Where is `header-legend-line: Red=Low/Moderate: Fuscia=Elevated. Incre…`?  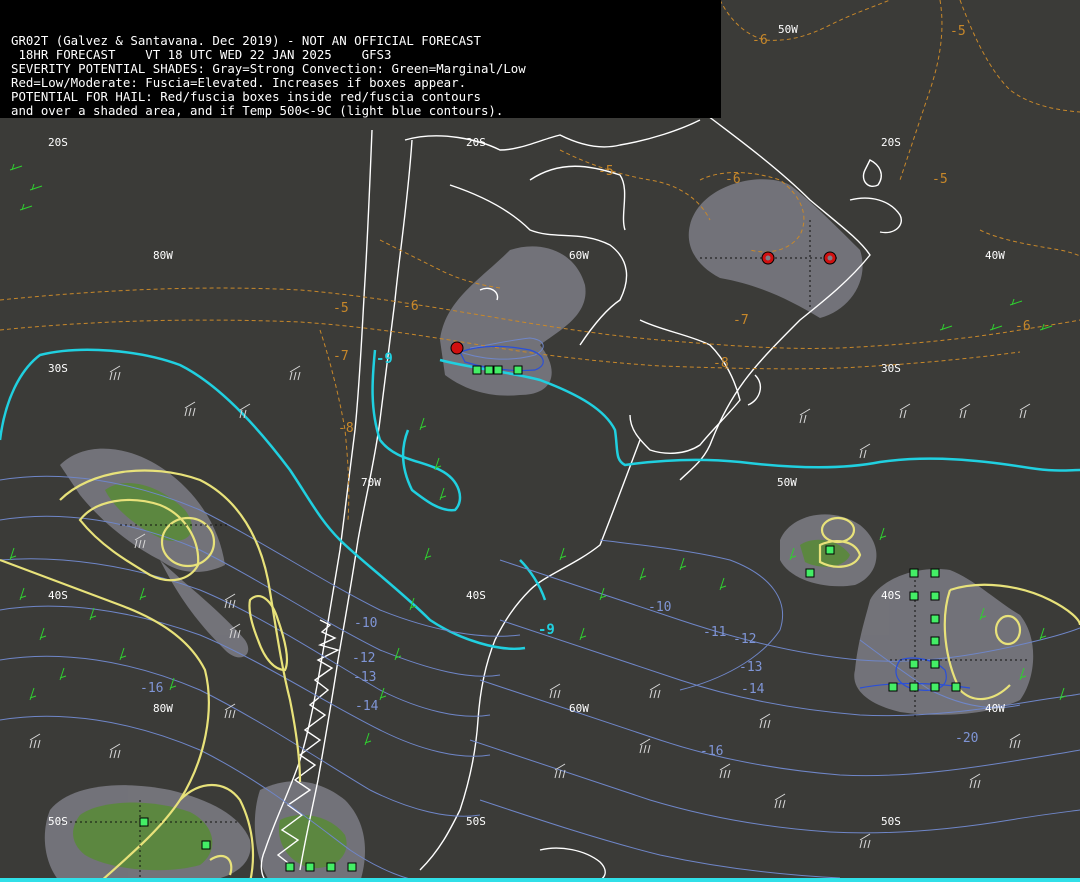
header-legend-line: Red=Low/Moderate: Fuscia=Elevated. Incre… is located at coordinates (239, 82).